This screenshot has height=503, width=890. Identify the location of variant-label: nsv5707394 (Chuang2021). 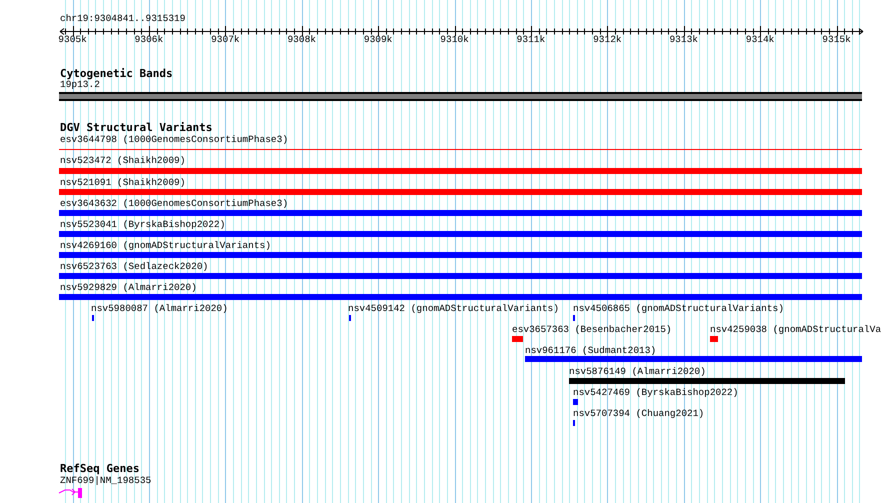
(638, 414).